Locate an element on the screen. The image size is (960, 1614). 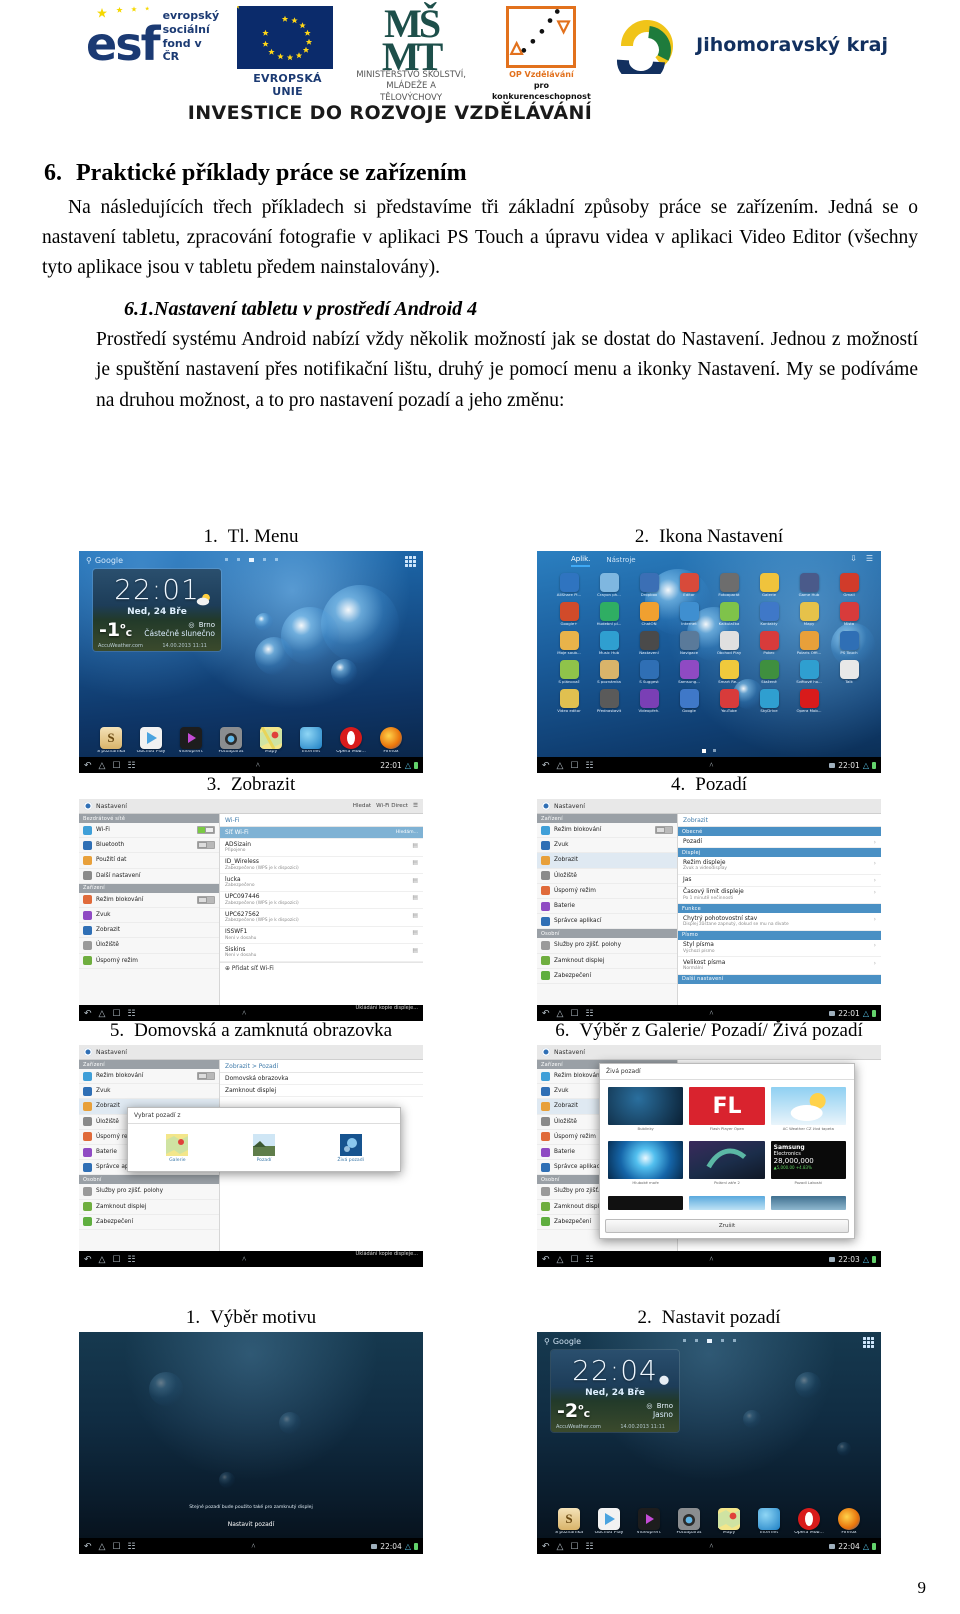
dock-app: Videopřeh. is located at coordinates (649, 1522).